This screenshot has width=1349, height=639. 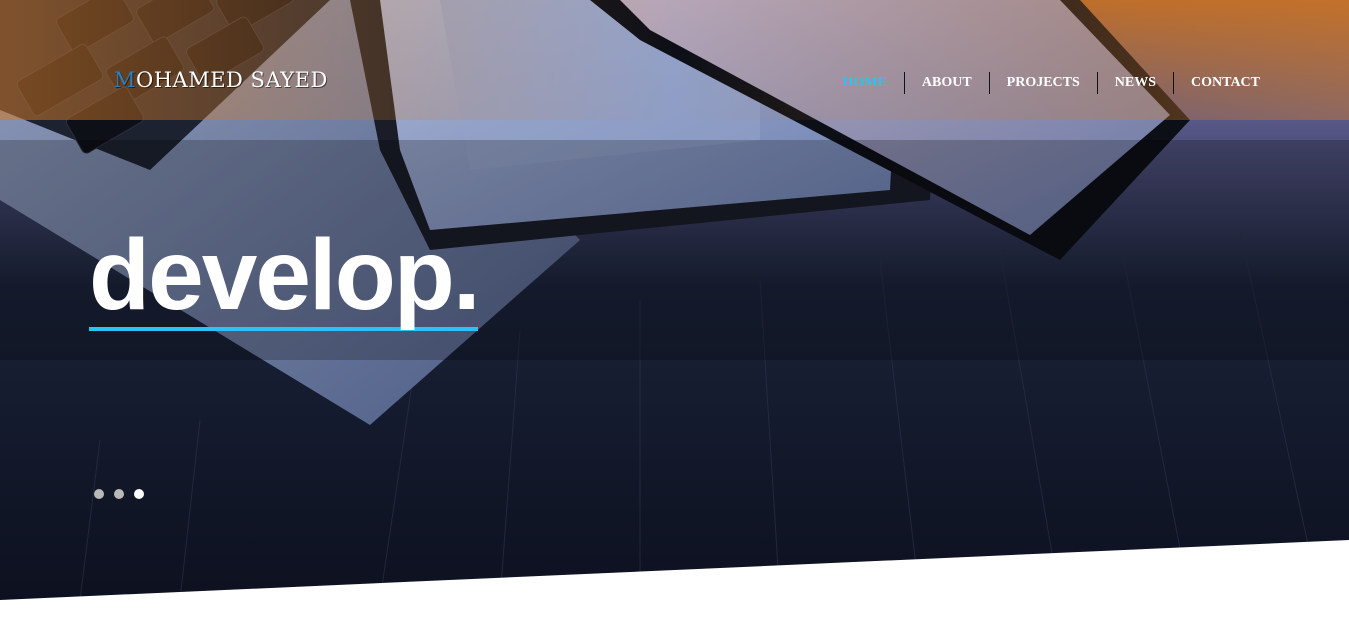 I want to click on logo-initial: M, so click(x=125, y=80).